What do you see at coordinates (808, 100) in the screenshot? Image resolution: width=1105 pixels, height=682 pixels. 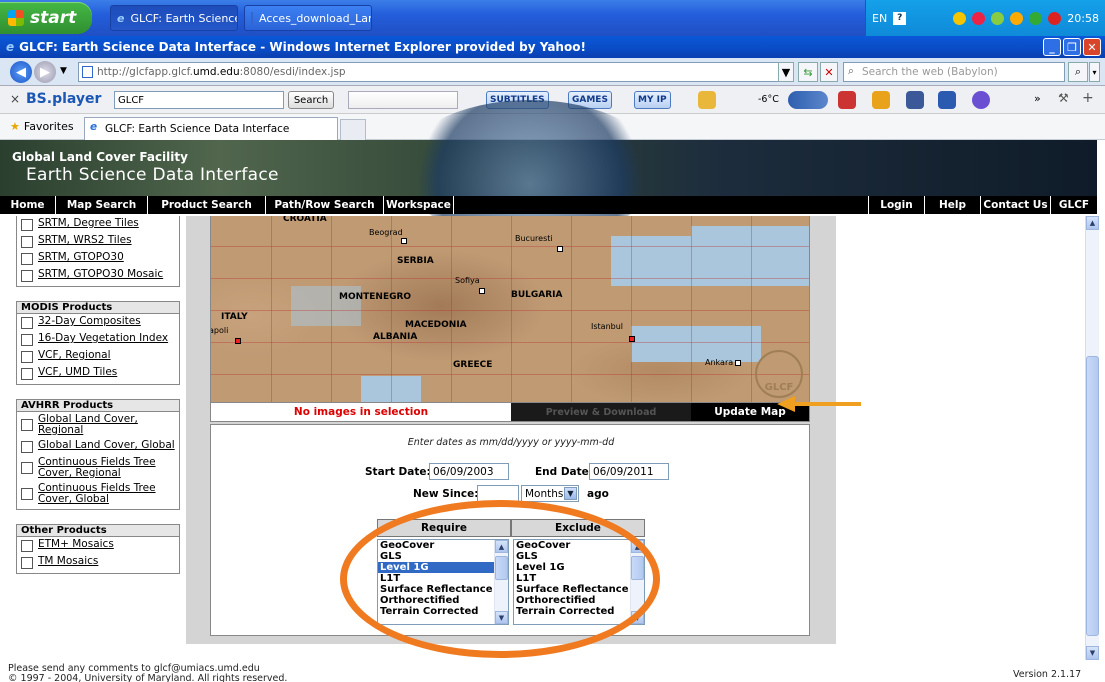 I see `player-controls-icon` at bounding box center [808, 100].